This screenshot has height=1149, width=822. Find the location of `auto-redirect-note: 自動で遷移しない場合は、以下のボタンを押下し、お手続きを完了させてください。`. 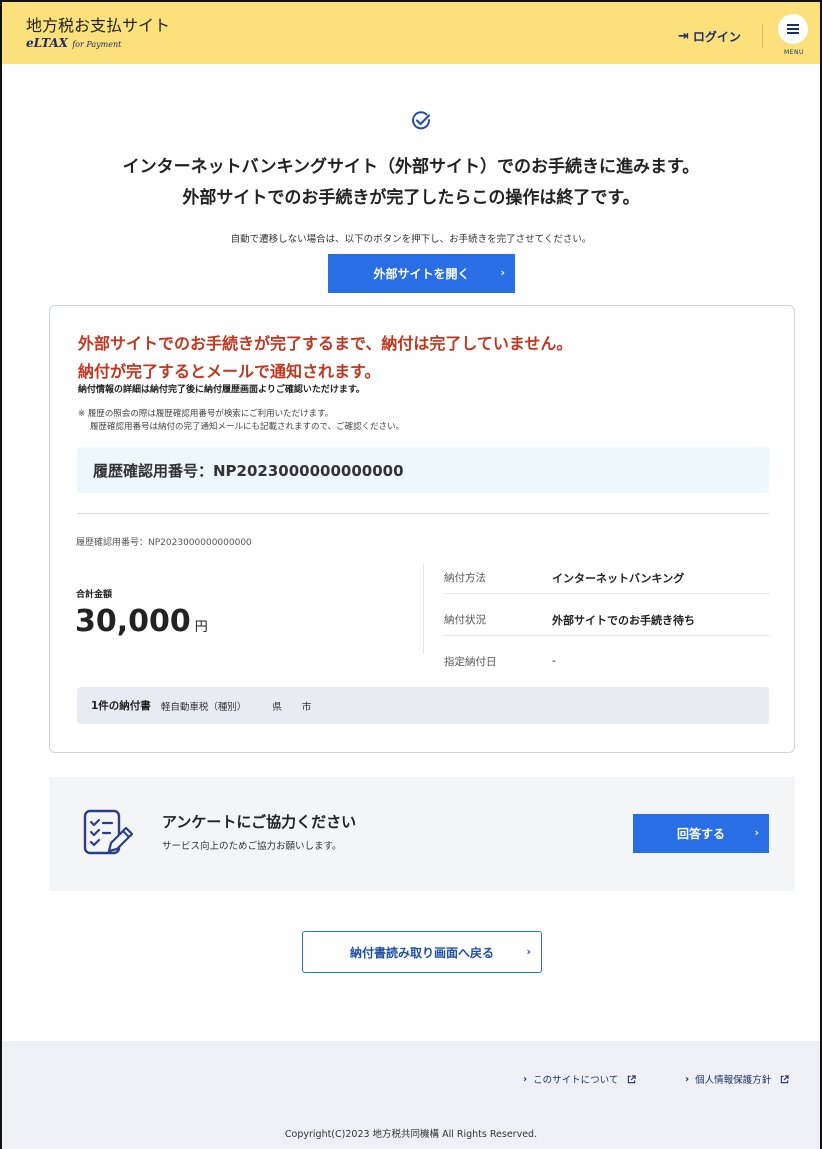

auto-redirect-note: 自動で遷移しない場合は、以下のボタンを押下し、お手続きを完了させてください。 is located at coordinates (411, 239).